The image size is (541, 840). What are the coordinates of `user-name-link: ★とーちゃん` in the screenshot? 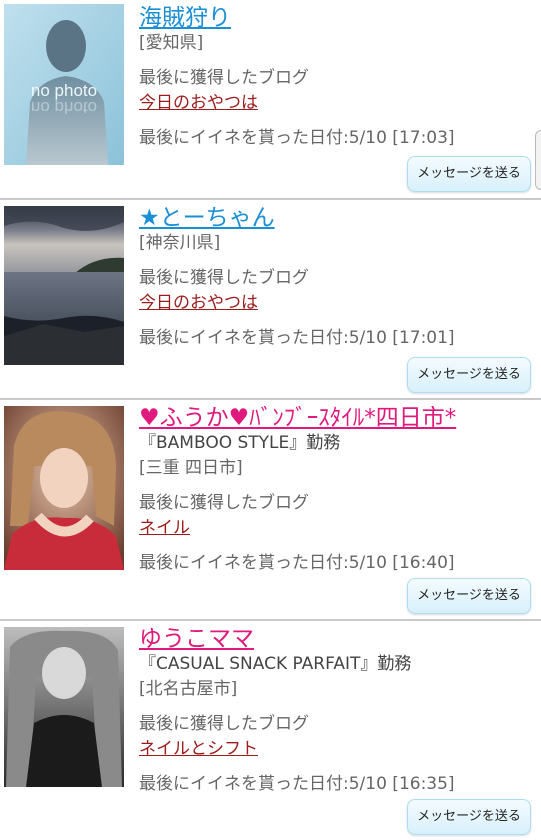 It's located at (336, 218).